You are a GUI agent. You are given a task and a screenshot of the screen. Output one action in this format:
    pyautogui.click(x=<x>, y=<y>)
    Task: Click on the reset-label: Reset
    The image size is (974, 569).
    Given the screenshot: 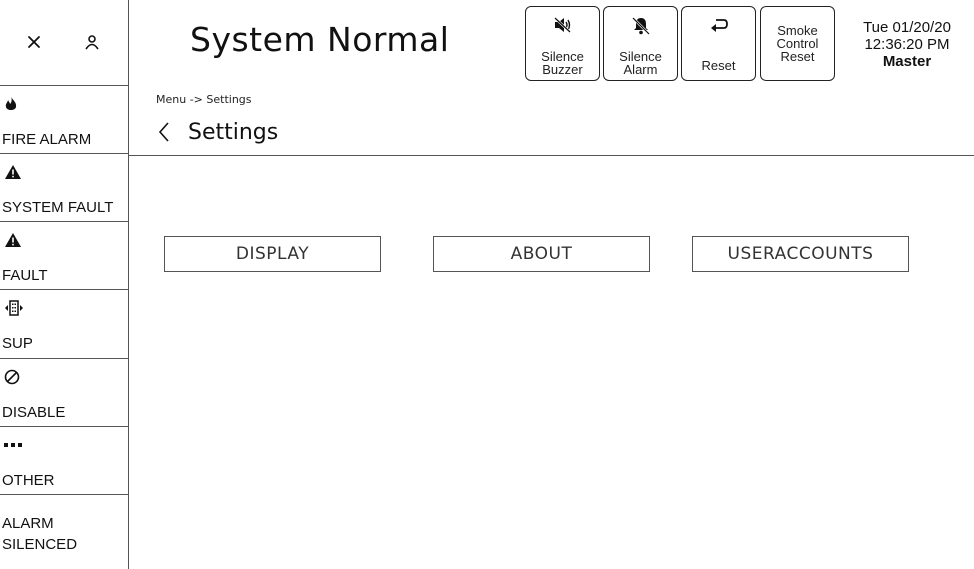 What is the action you would take?
    pyautogui.click(x=718, y=65)
    